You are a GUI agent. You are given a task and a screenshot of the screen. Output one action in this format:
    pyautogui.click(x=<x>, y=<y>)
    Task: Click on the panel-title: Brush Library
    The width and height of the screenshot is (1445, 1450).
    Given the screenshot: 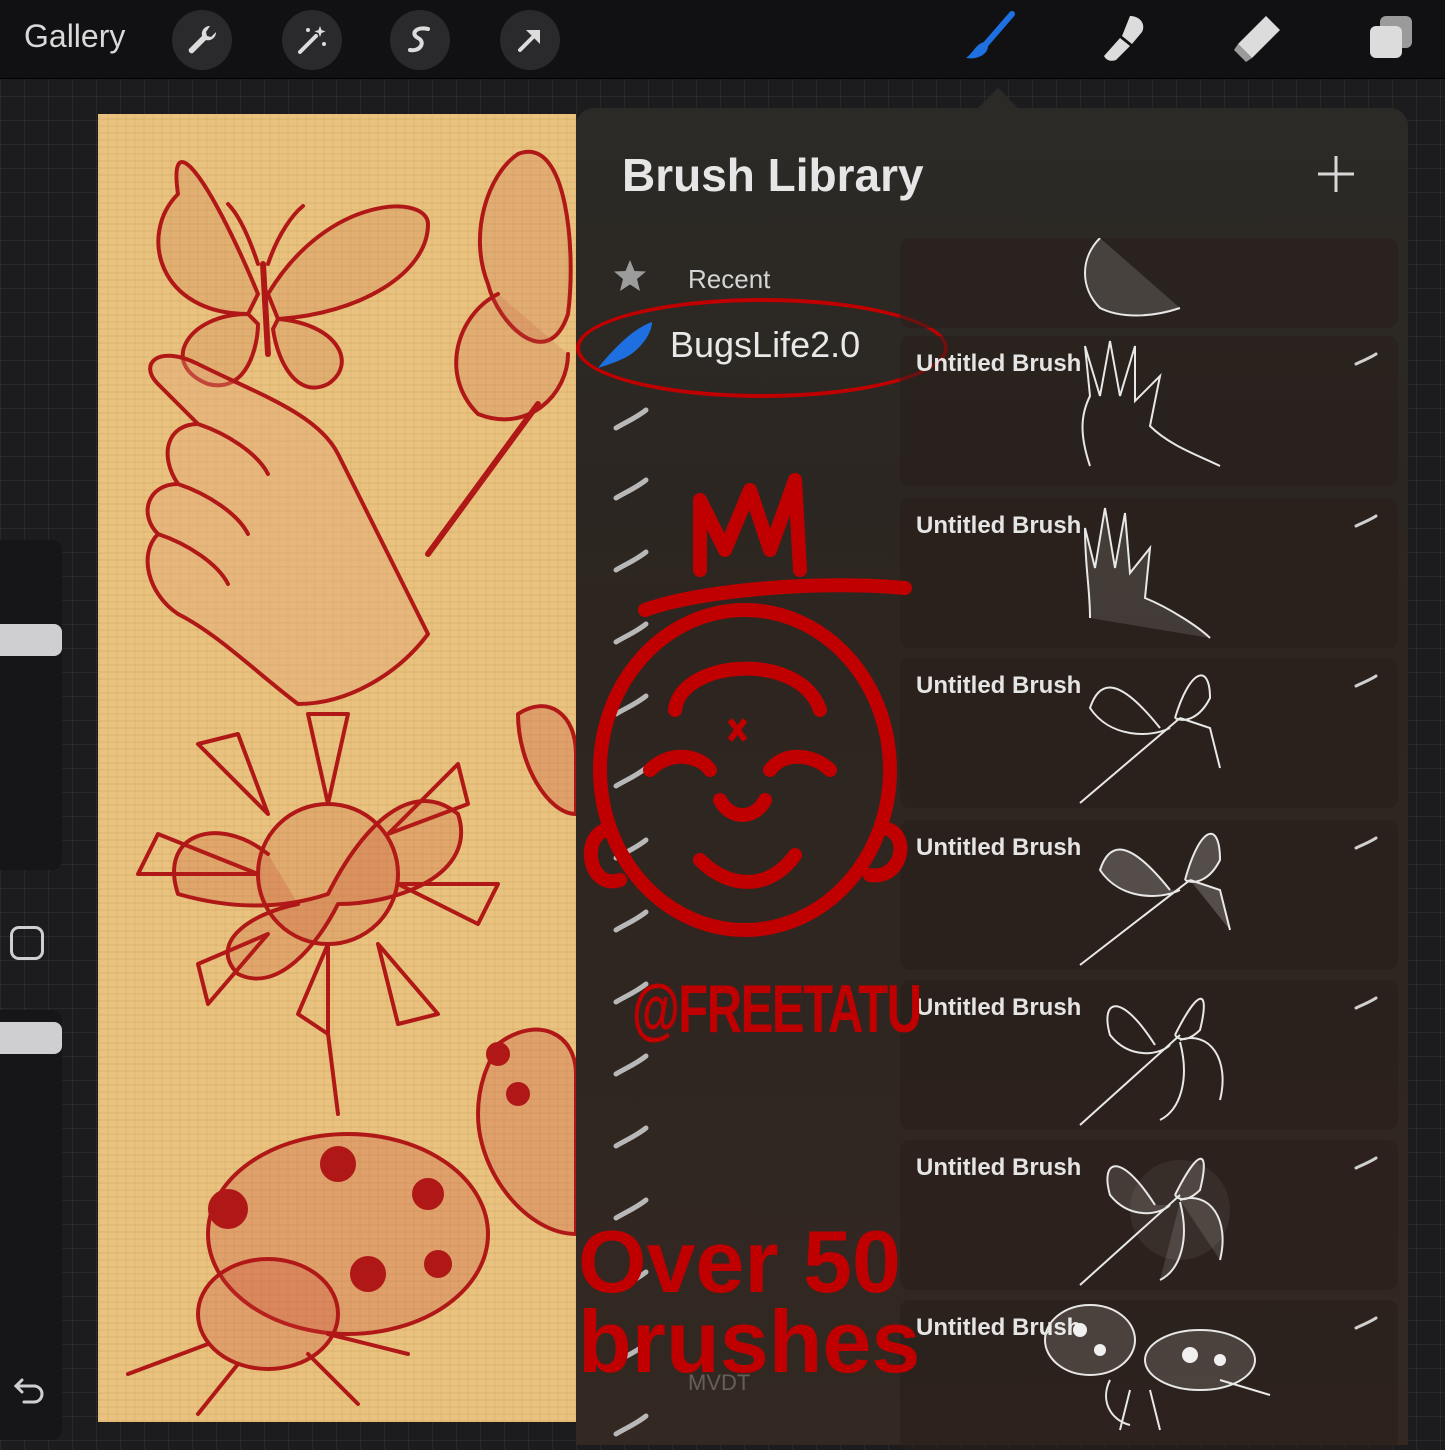 What is the action you would take?
    pyautogui.click(x=773, y=175)
    